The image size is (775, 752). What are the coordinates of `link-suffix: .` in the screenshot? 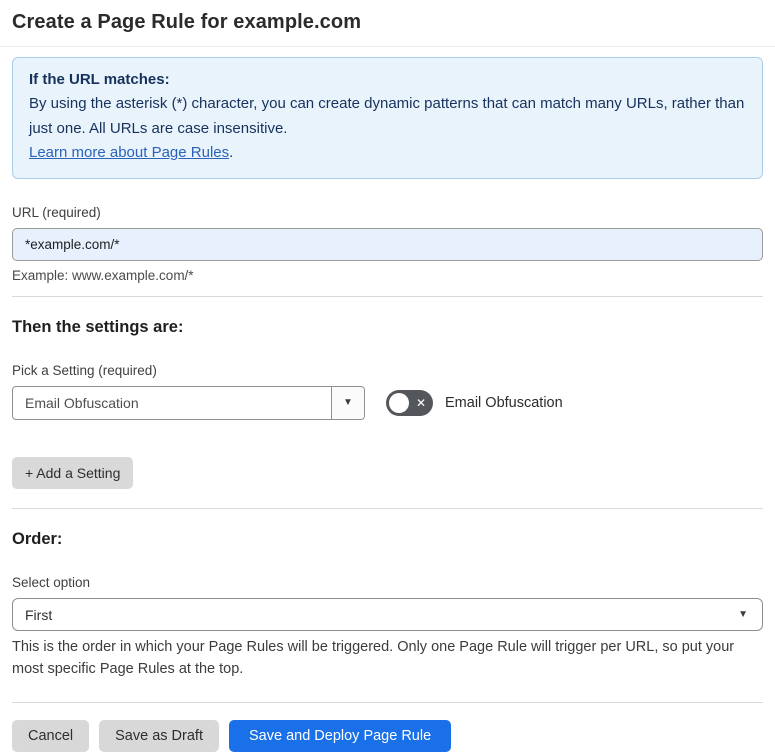 It's located at (231, 152).